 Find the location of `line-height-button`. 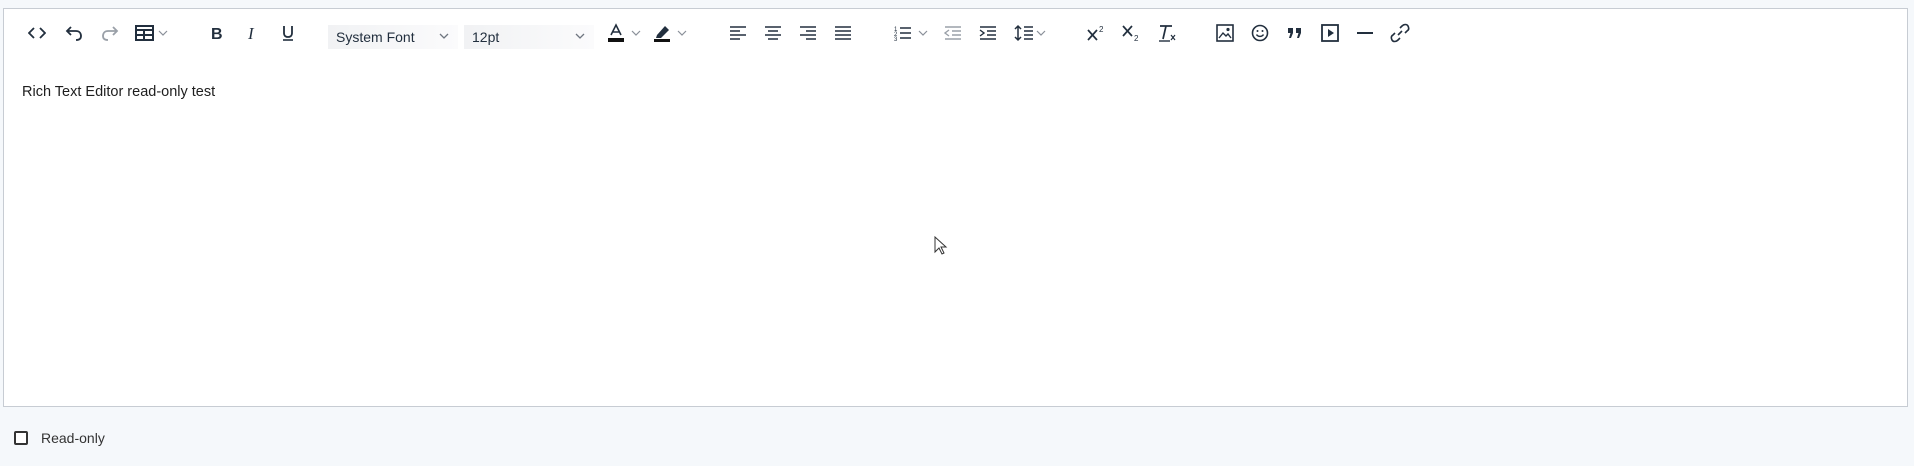

line-height-button is located at coordinates (1030, 33).